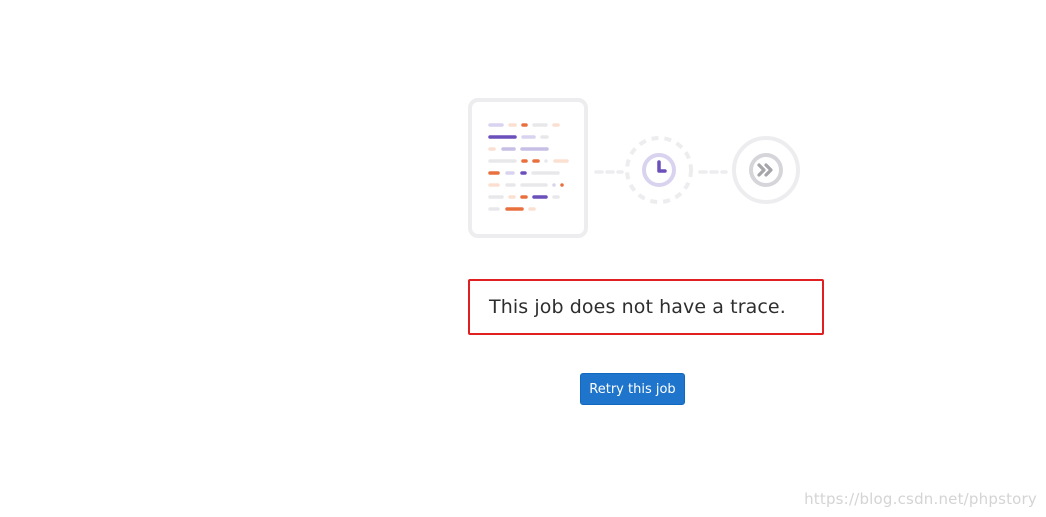 The width and height of the screenshot is (1046, 517). I want to click on chevron-double-right-icon, so click(766, 170).